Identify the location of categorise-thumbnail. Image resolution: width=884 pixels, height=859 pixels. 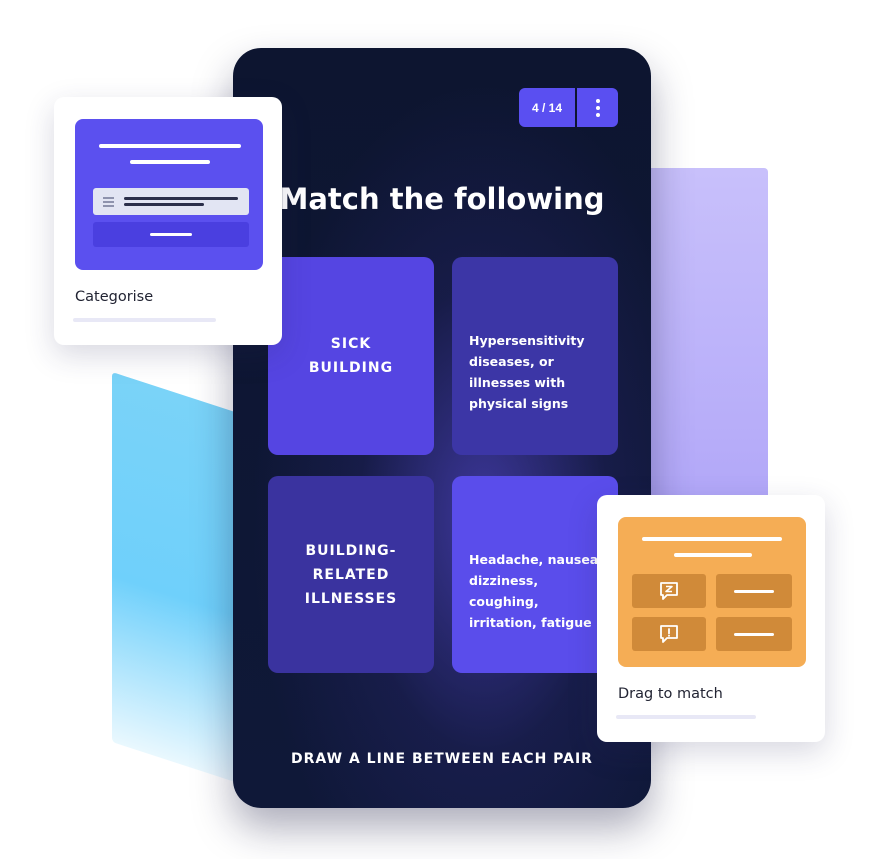
(169, 194).